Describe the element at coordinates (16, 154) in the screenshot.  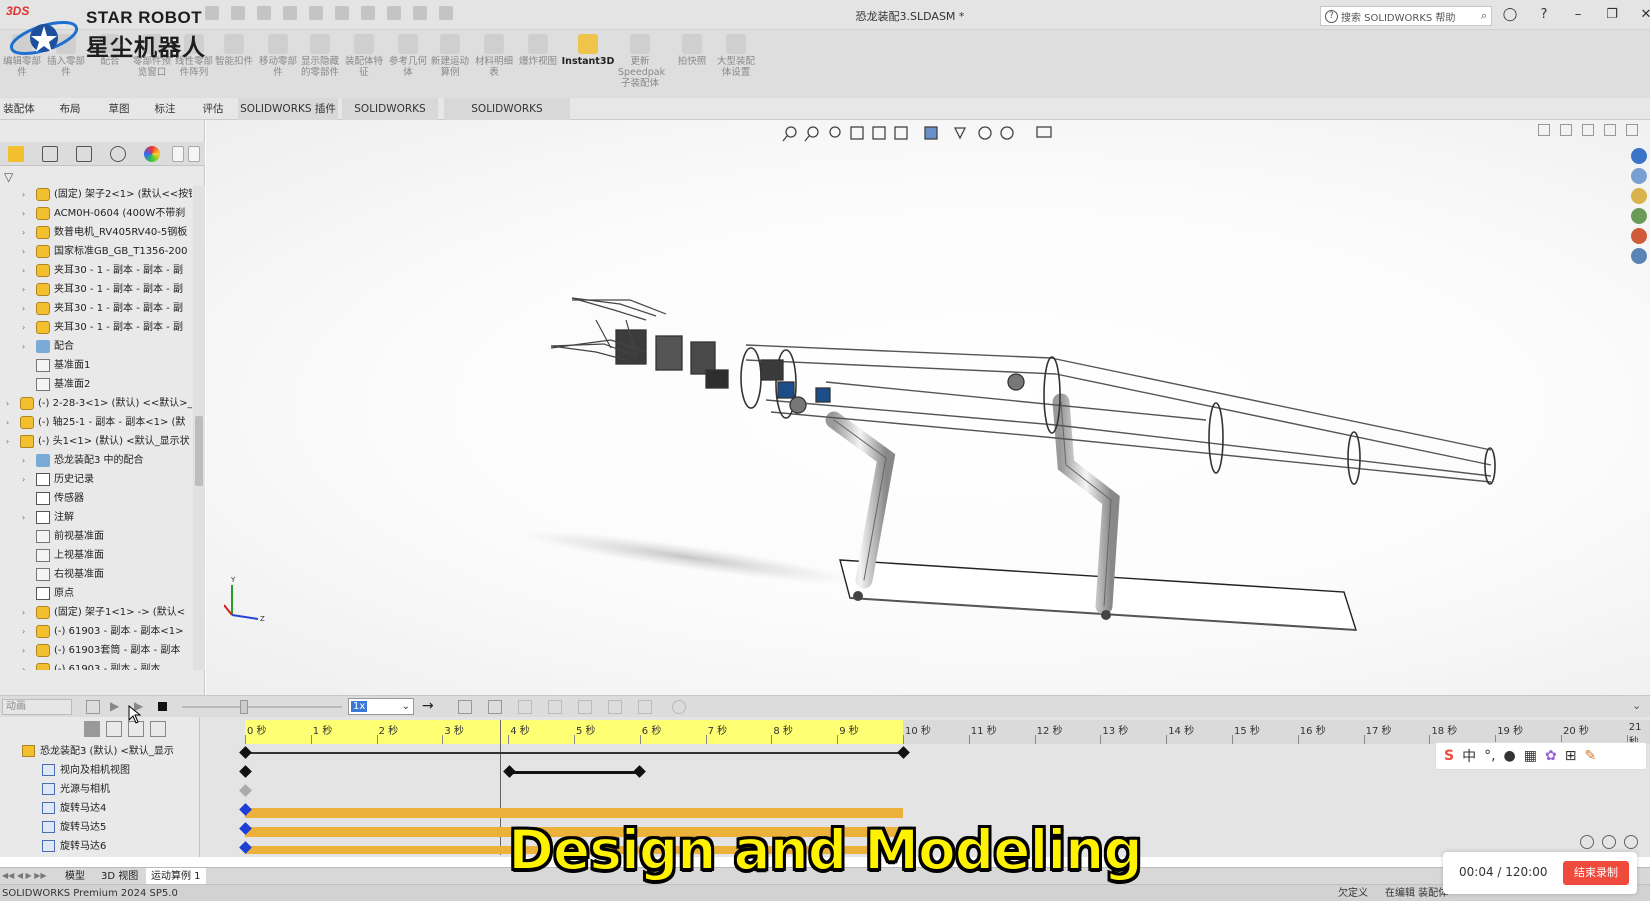
I see `feature-tree-tab-icon` at that location.